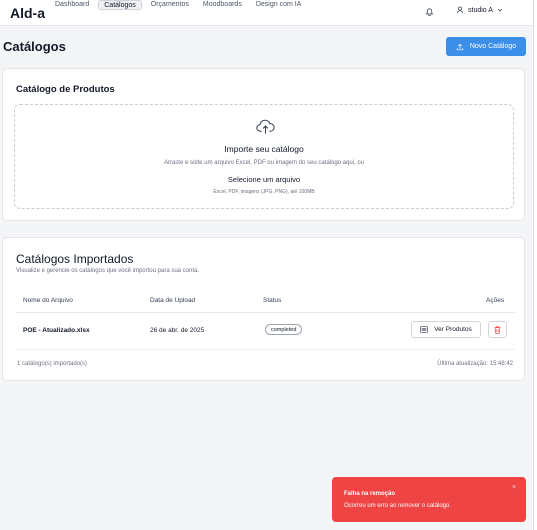  Describe the element at coordinates (222, 5) in the screenshot. I see `nav-moodboards: Moodboards` at that location.